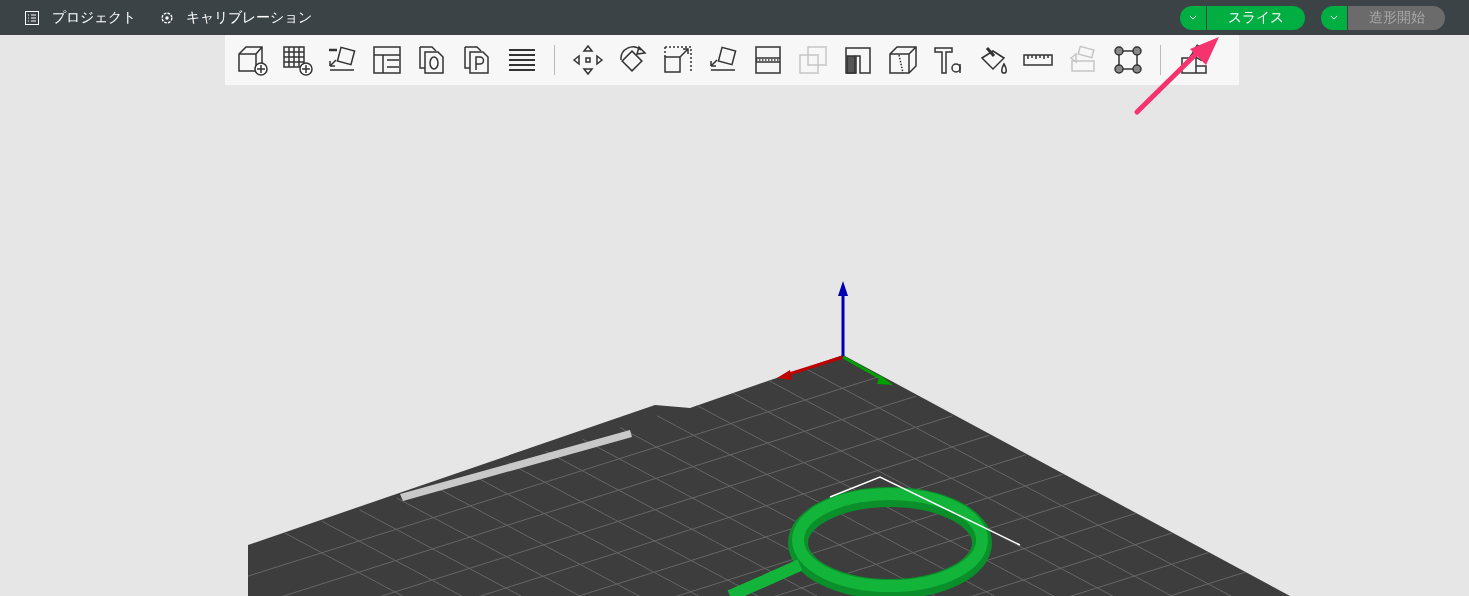 The image size is (1469, 596). What do you see at coordinates (902, 60) in the screenshot?
I see `cube-icon` at bounding box center [902, 60].